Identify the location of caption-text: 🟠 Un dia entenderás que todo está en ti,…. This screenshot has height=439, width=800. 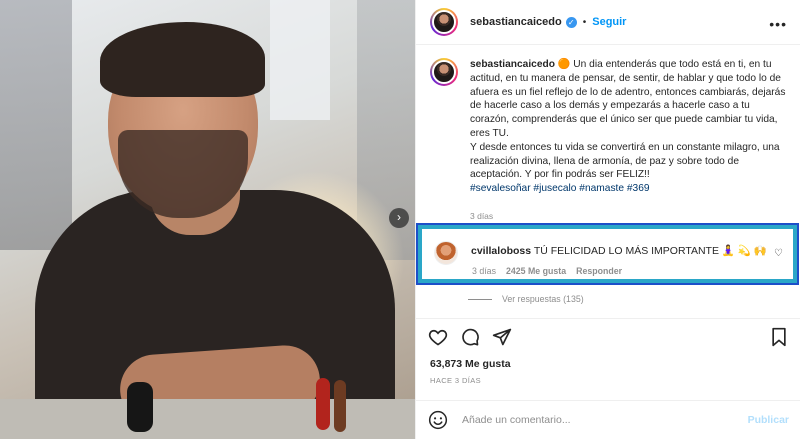
(628, 120).